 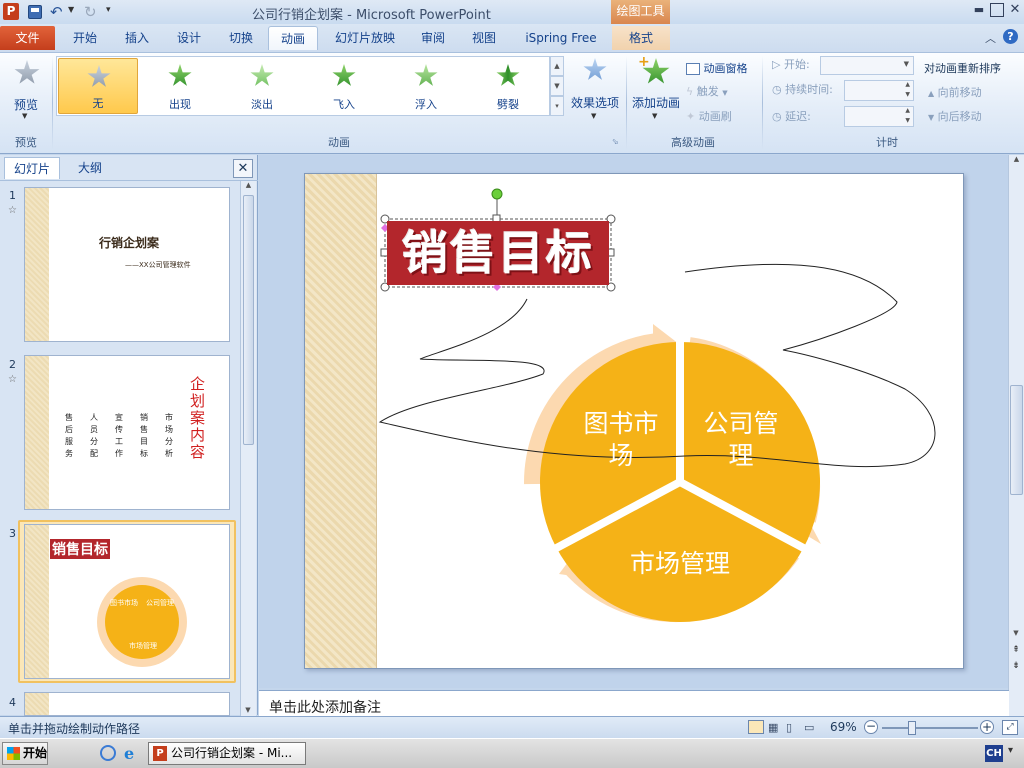 I want to click on tab-review: 审阅, so click(x=433, y=38).